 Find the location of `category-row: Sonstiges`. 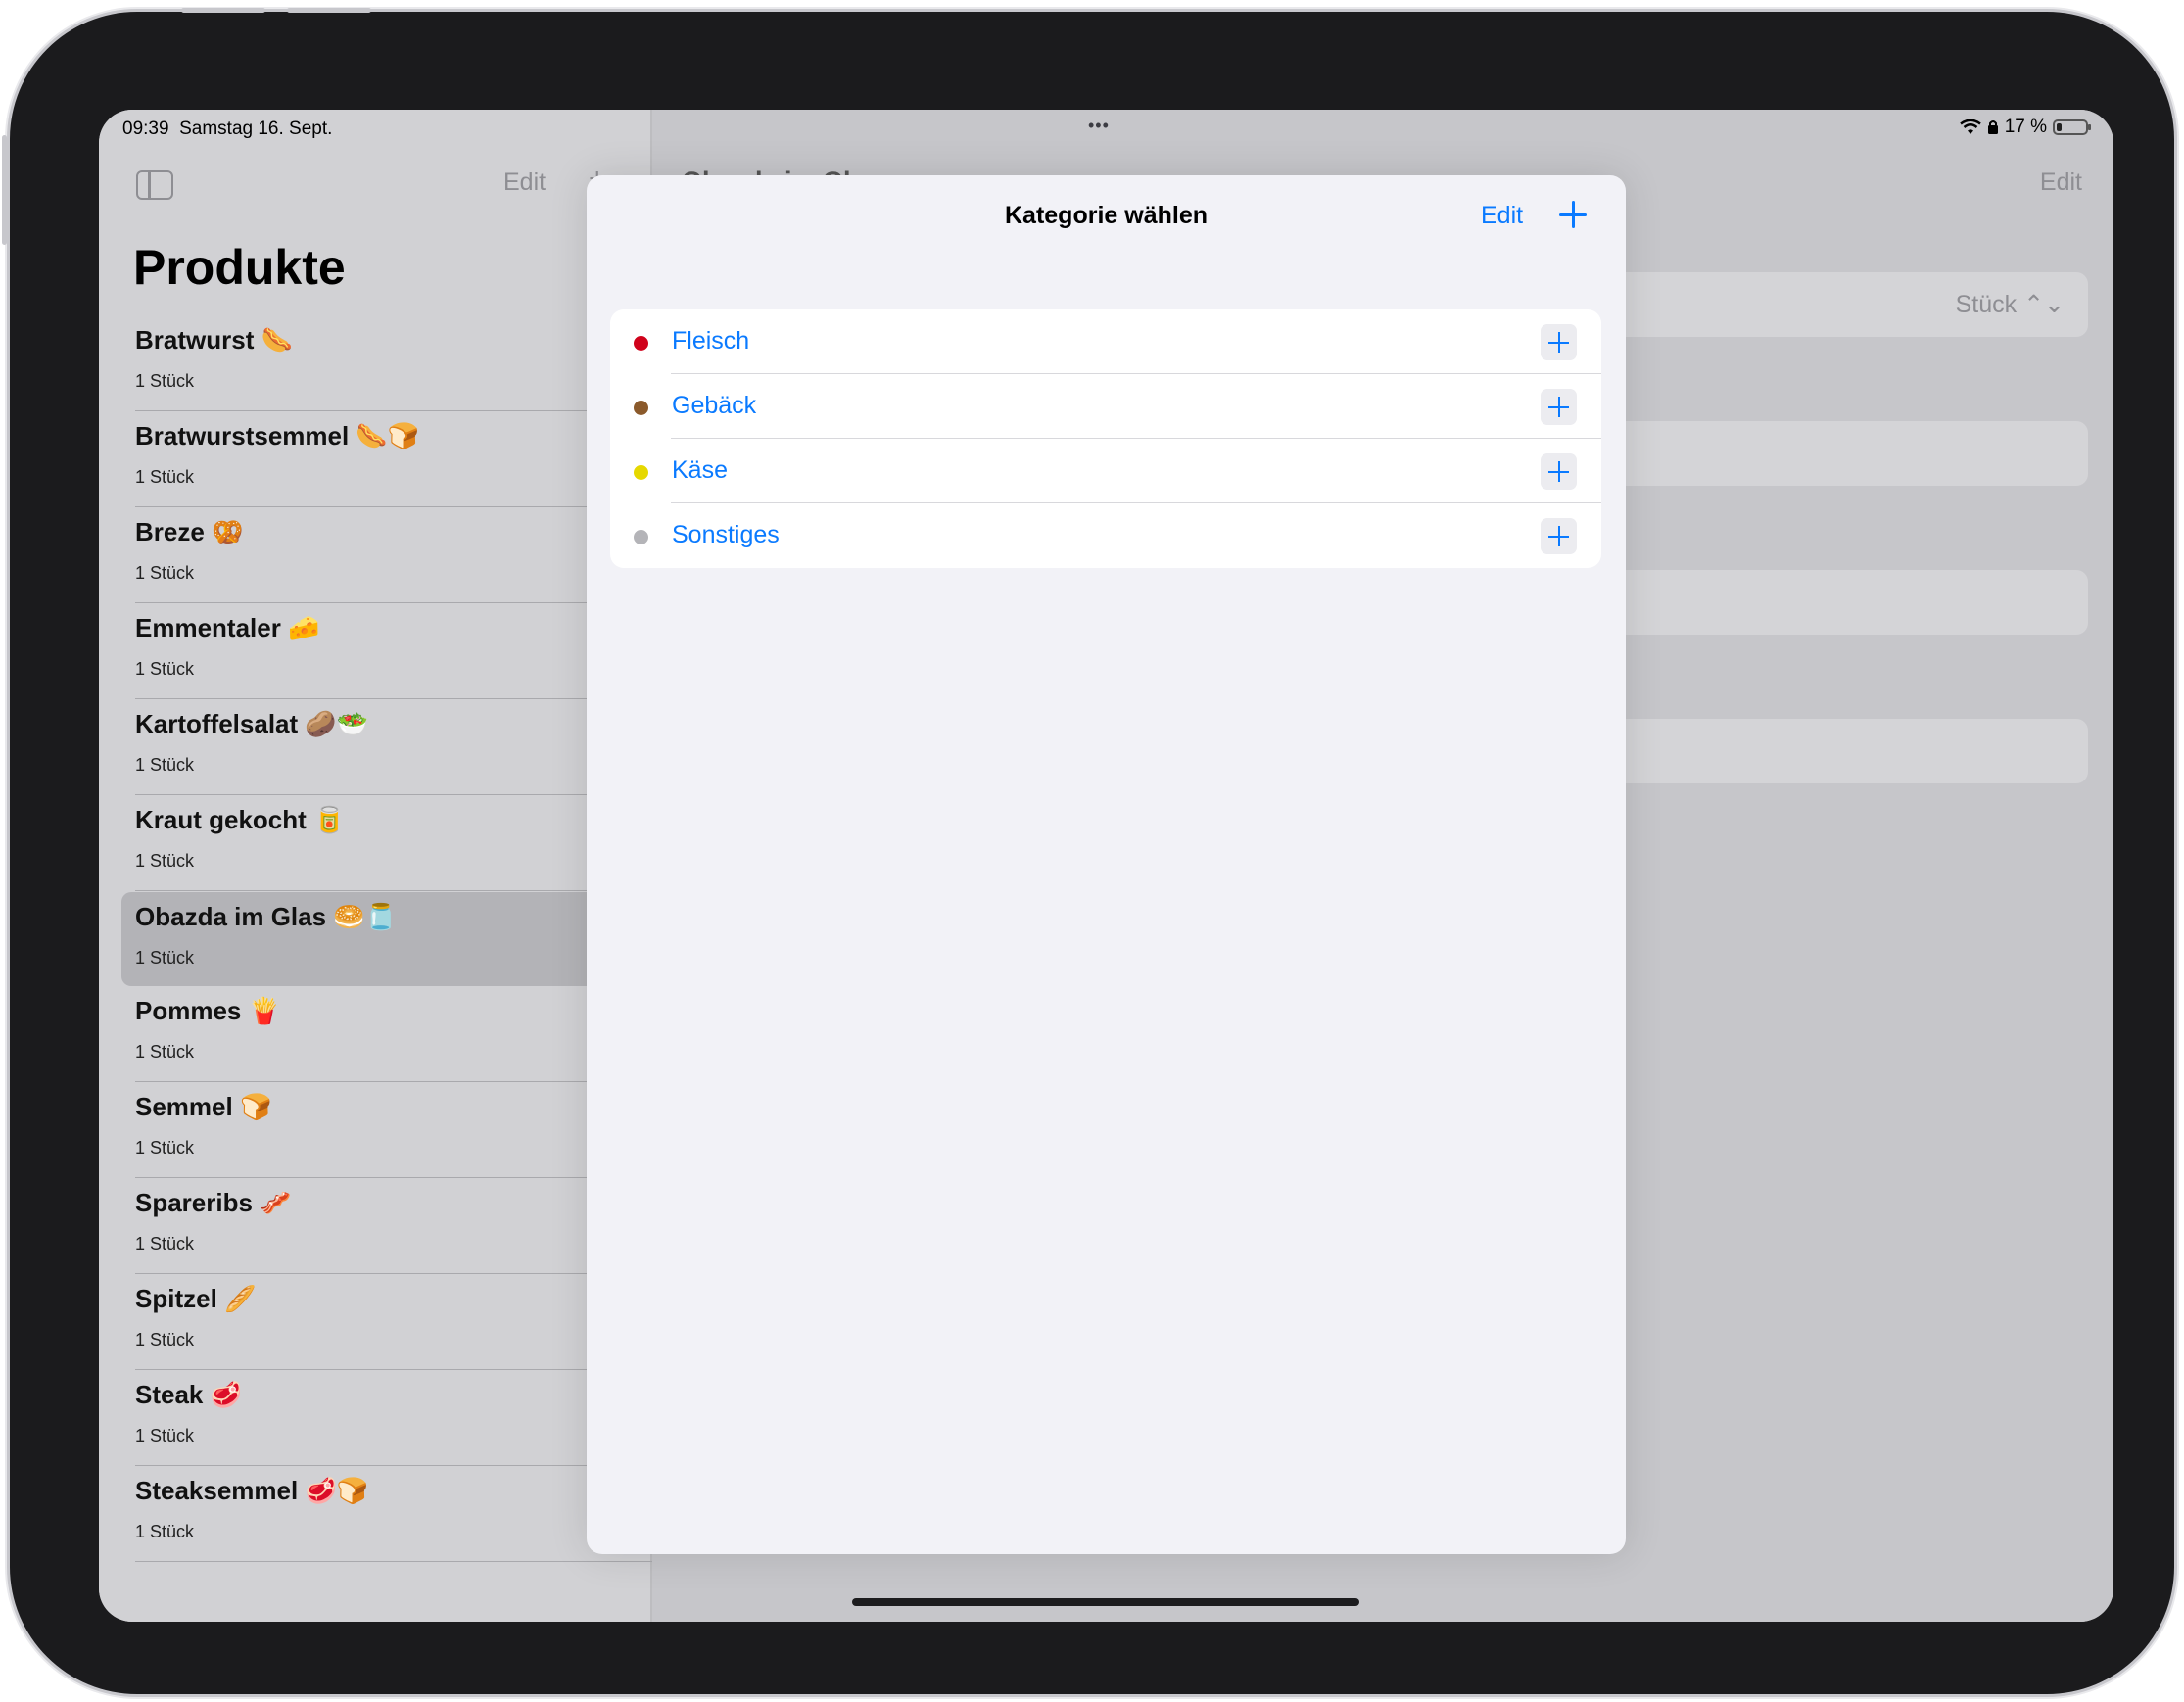

category-row: Sonstiges is located at coordinates (1105, 536).